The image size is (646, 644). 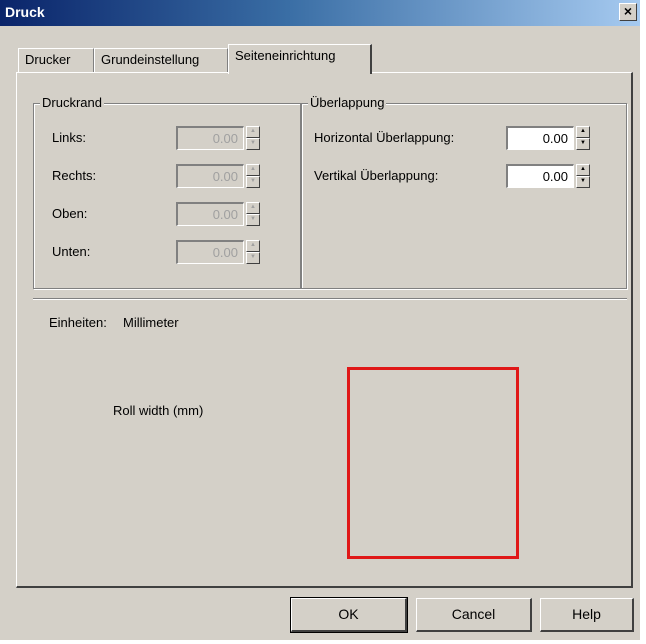 What do you see at coordinates (474, 615) in the screenshot?
I see `cancel-button: Cancel` at bounding box center [474, 615].